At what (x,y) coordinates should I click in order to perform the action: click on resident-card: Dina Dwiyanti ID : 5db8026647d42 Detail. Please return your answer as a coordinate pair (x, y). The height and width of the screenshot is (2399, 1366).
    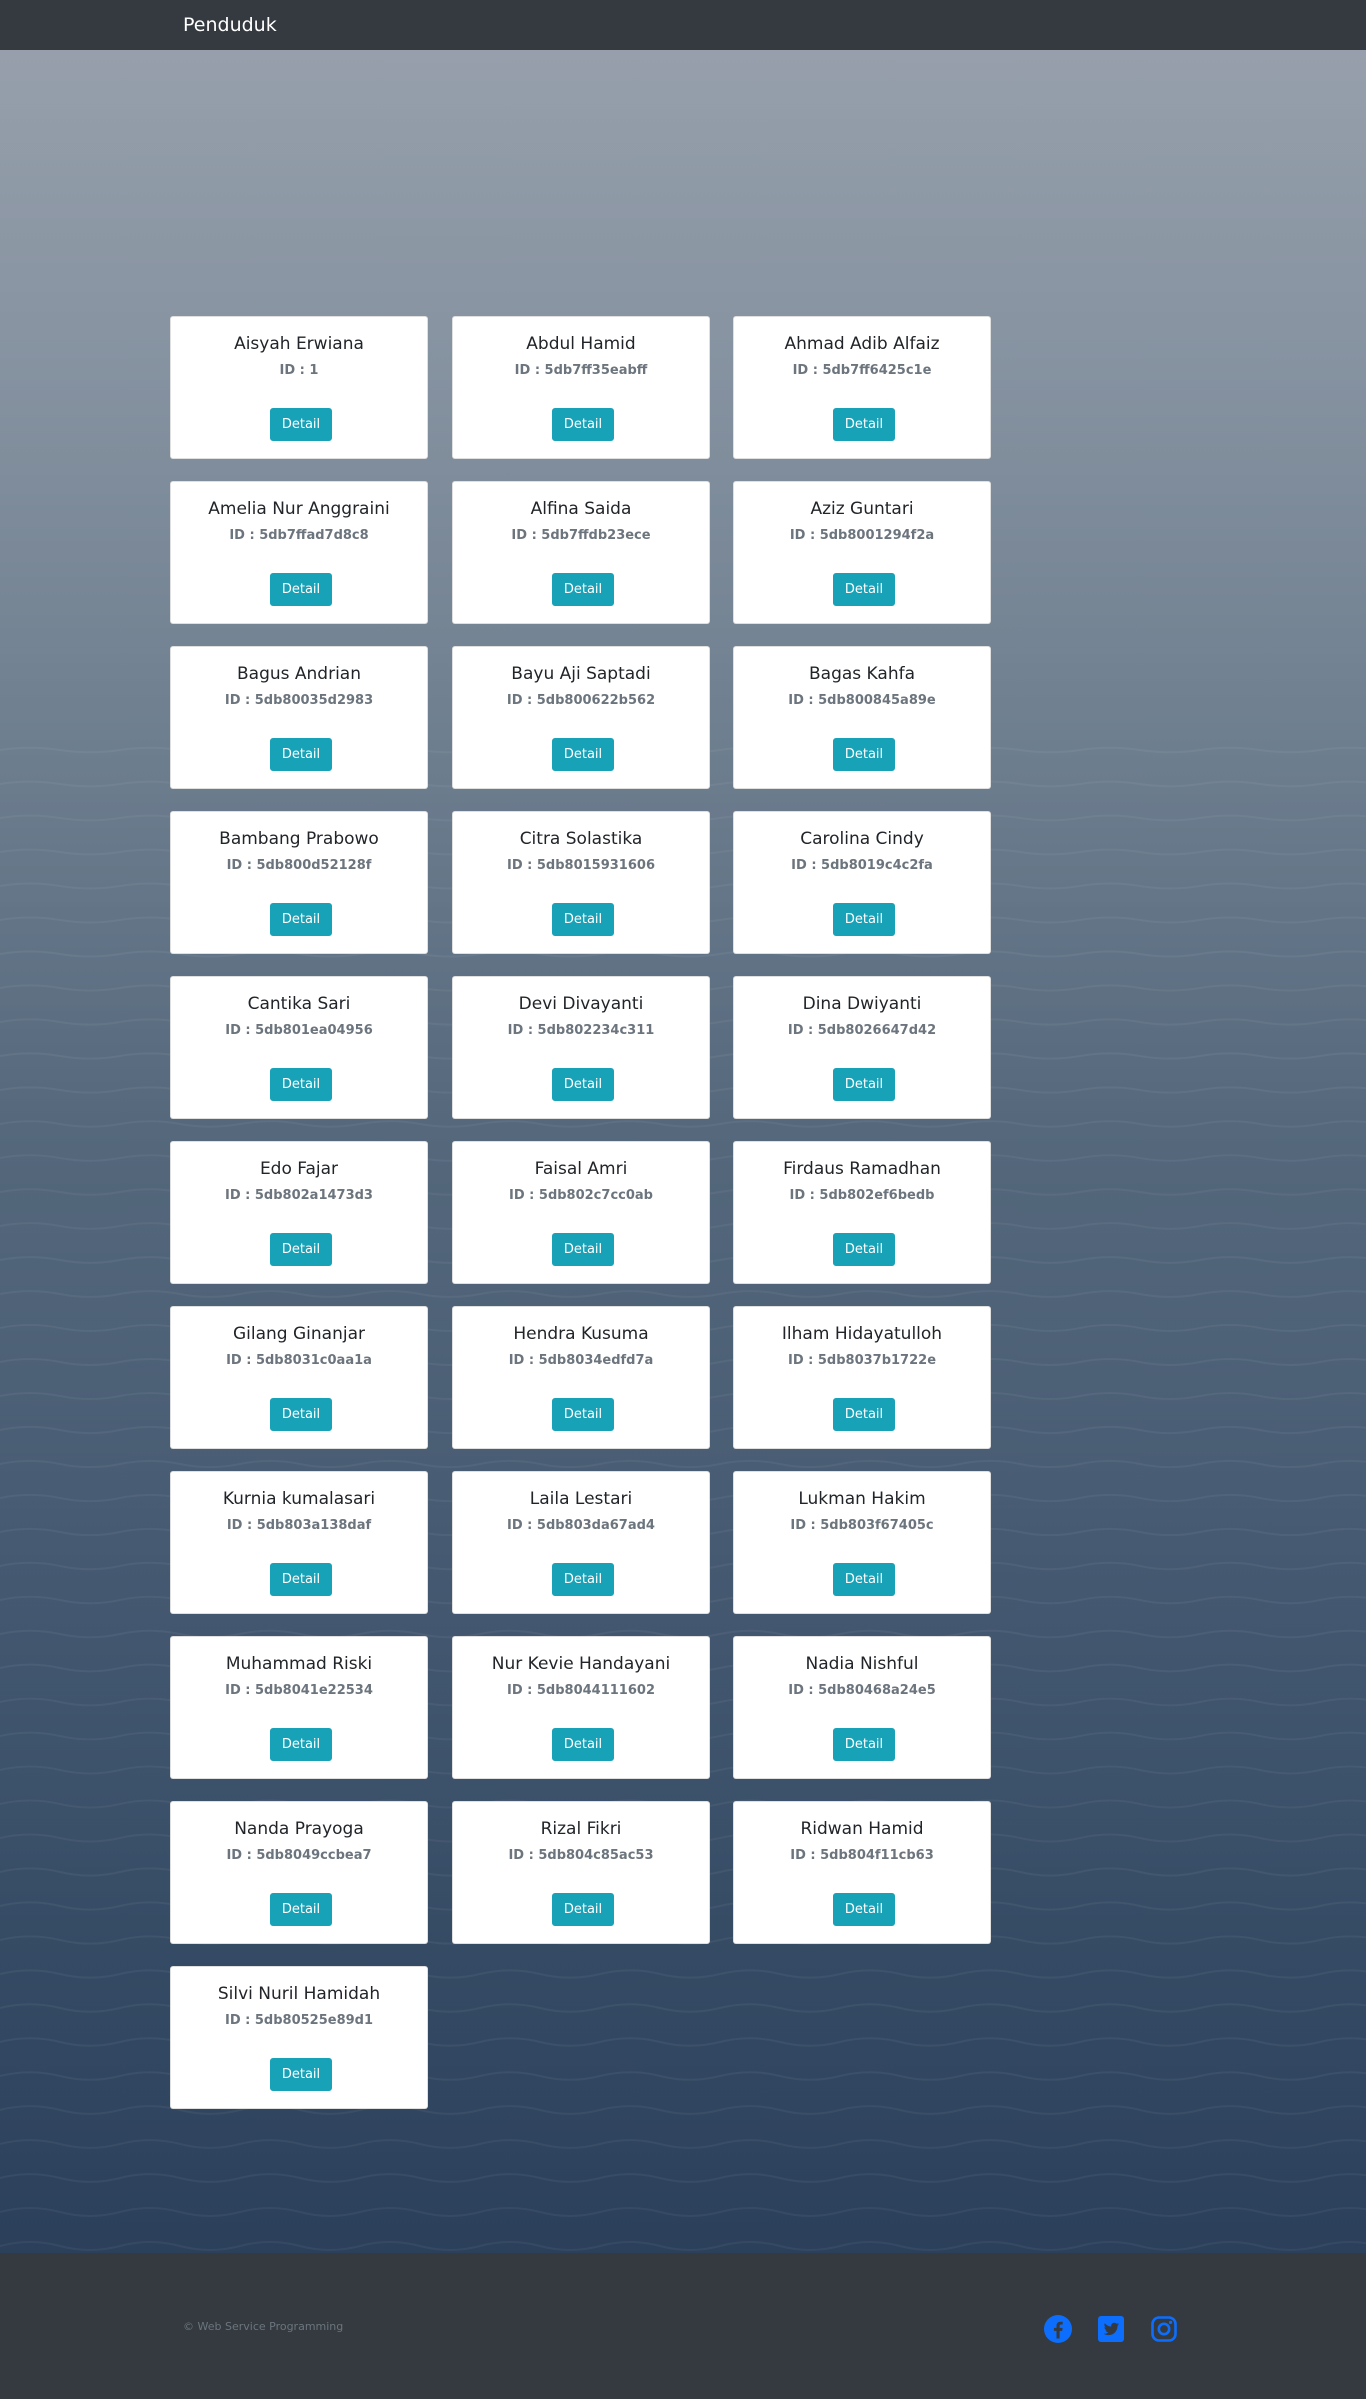
    Looking at the image, I should click on (862, 1047).